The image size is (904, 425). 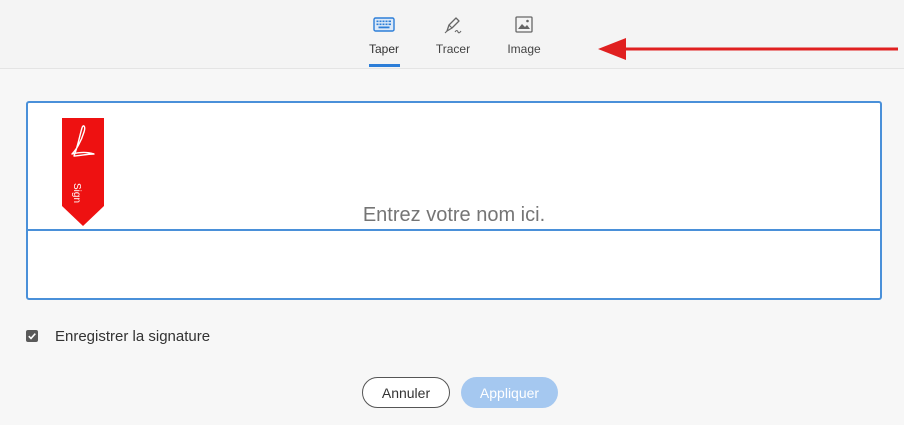 I want to click on tab-taper-label: Taper, so click(x=384, y=49).